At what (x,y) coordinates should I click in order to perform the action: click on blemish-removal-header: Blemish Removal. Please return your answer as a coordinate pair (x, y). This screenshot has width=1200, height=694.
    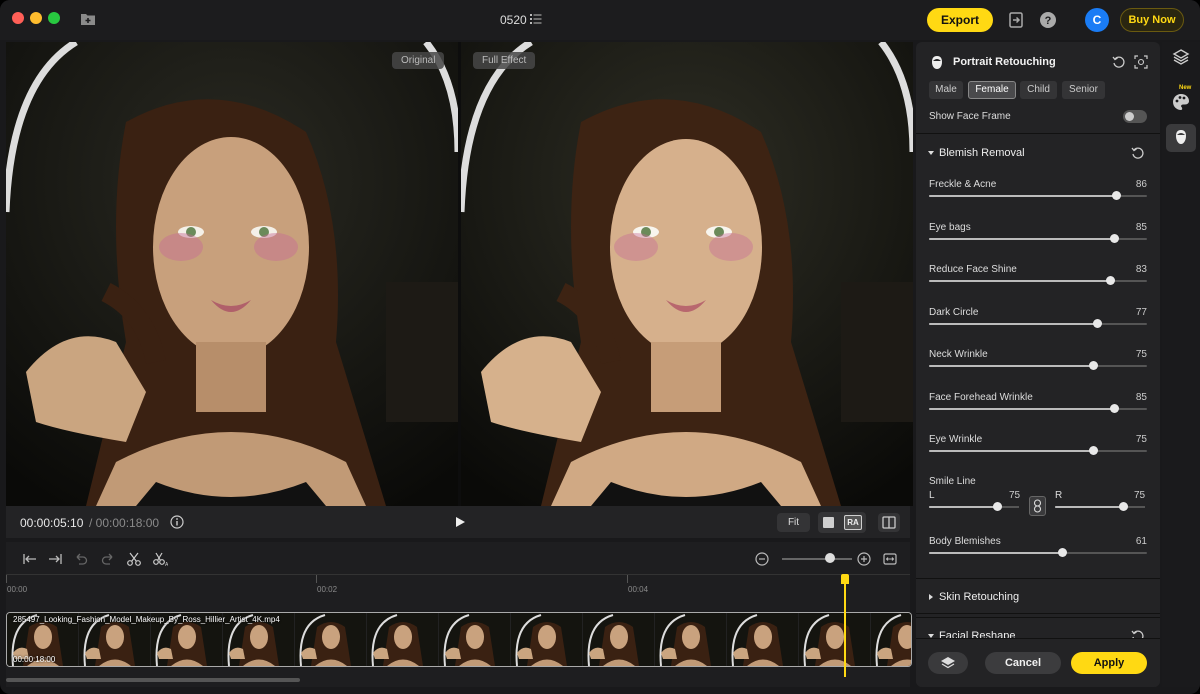
    Looking at the image, I should click on (1038, 153).